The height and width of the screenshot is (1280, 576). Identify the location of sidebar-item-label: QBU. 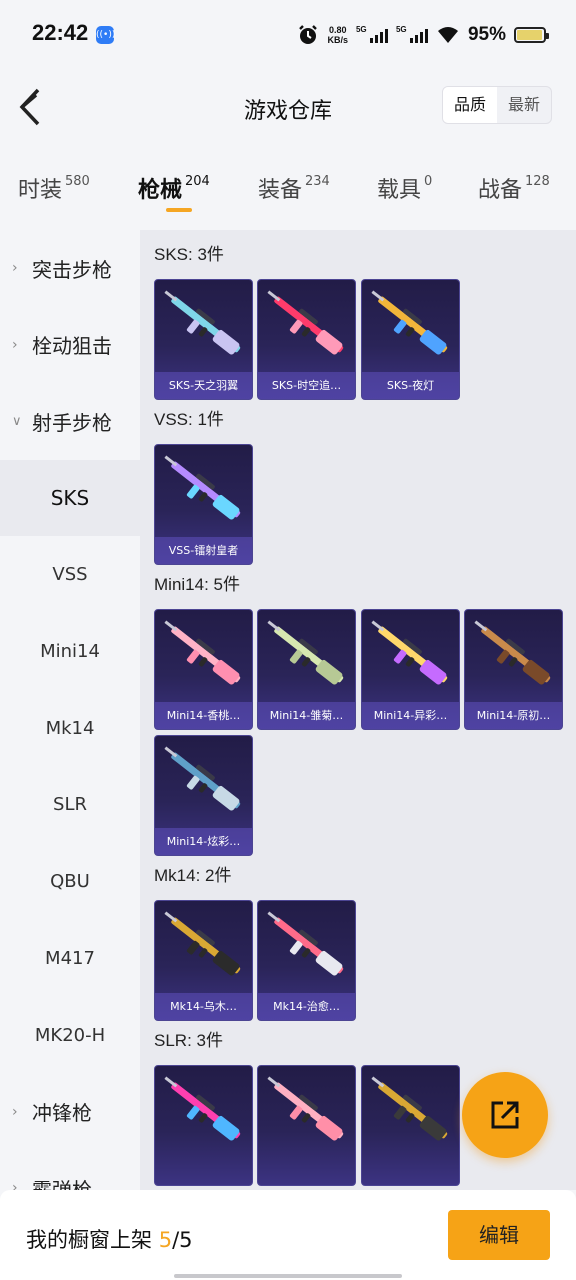
(70, 882).